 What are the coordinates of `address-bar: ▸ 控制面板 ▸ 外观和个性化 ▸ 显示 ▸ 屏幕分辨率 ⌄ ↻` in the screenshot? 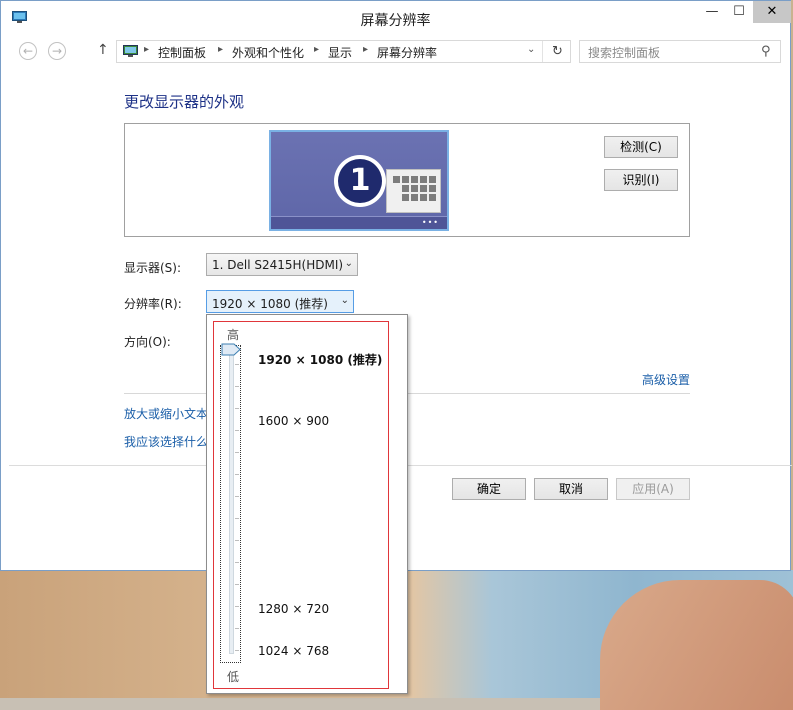 It's located at (343, 51).